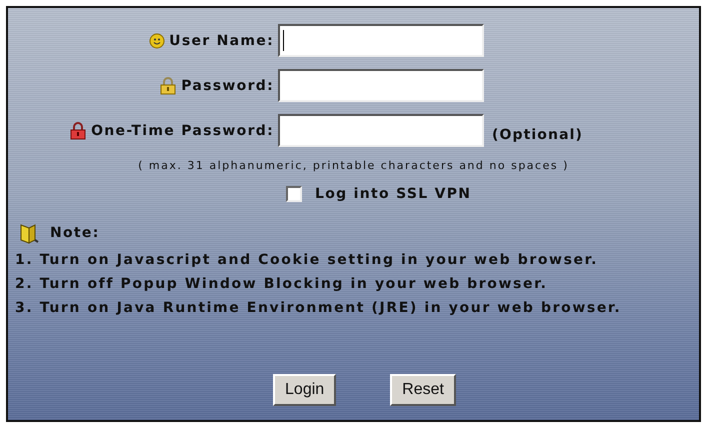 The image size is (707, 425). What do you see at coordinates (227, 86) in the screenshot?
I see `field-label: Password:` at bounding box center [227, 86].